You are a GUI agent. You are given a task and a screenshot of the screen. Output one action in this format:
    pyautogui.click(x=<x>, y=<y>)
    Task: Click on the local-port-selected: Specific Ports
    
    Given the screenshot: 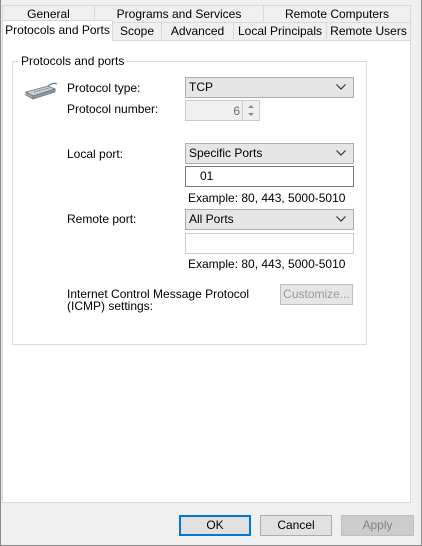 What is the action you would take?
    pyautogui.click(x=226, y=153)
    